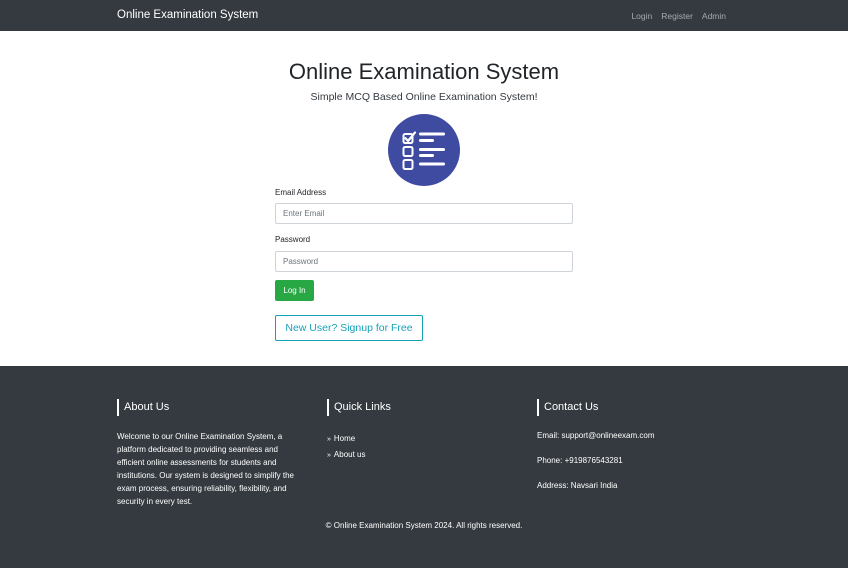 This screenshot has width=848, height=568. What do you see at coordinates (422, 407) in the screenshot?
I see `quick-links-heading: Quick Links` at bounding box center [422, 407].